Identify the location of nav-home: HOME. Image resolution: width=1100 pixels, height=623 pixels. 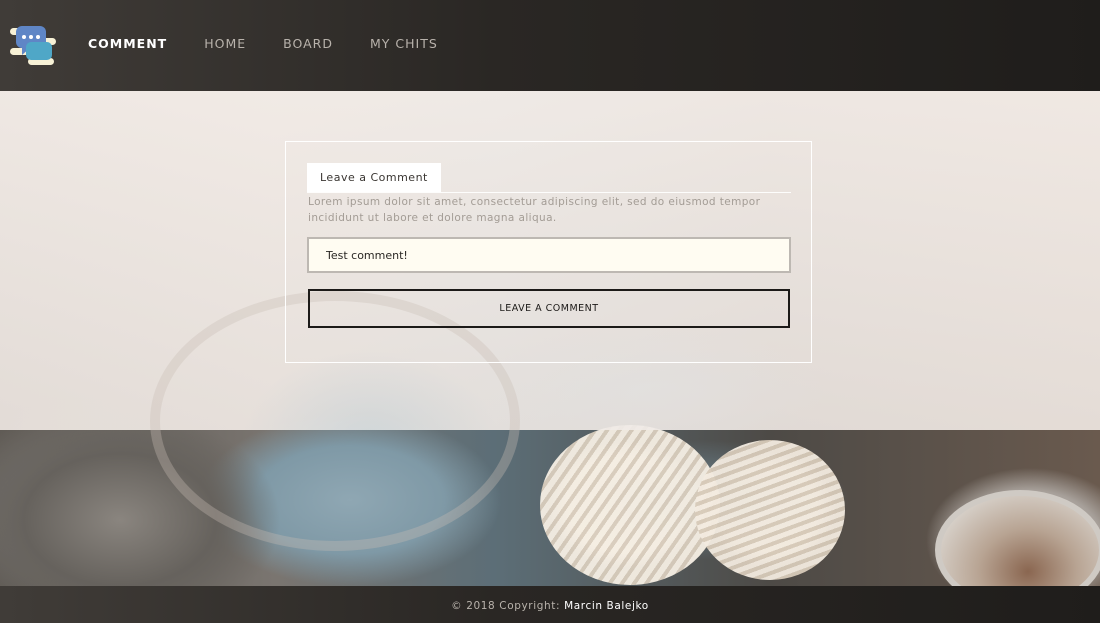
(225, 43).